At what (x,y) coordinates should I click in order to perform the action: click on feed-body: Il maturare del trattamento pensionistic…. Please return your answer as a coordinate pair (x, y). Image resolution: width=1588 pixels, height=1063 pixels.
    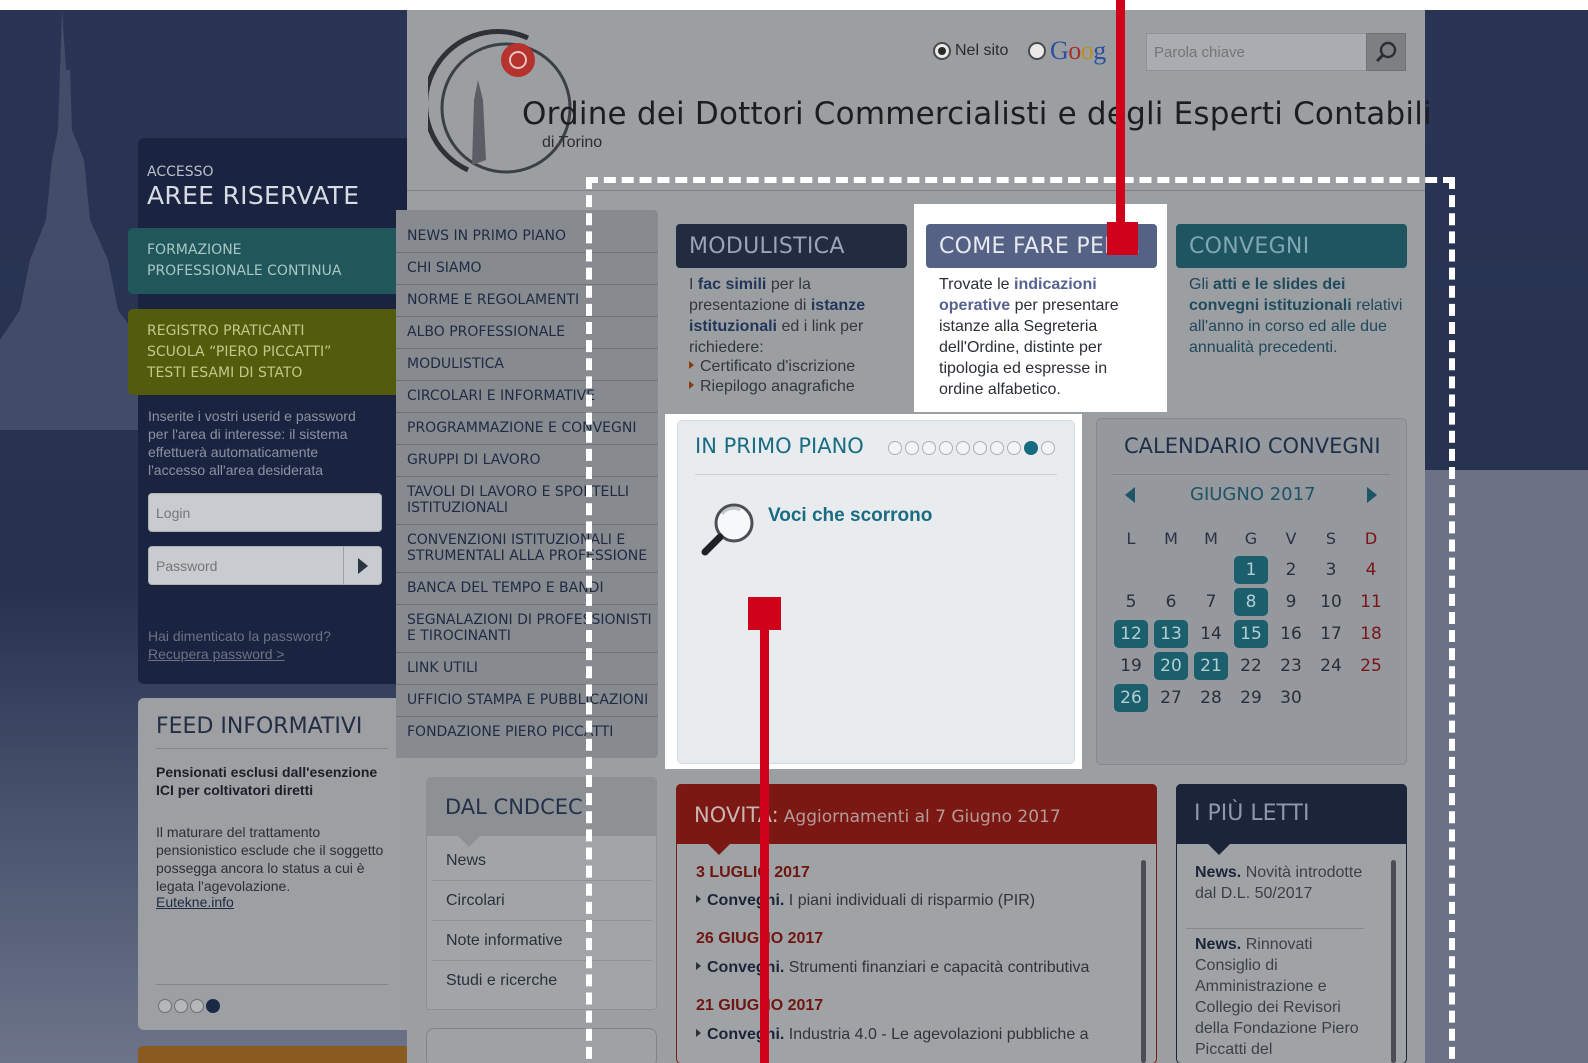
    Looking at the image, I should click on (270, 859).